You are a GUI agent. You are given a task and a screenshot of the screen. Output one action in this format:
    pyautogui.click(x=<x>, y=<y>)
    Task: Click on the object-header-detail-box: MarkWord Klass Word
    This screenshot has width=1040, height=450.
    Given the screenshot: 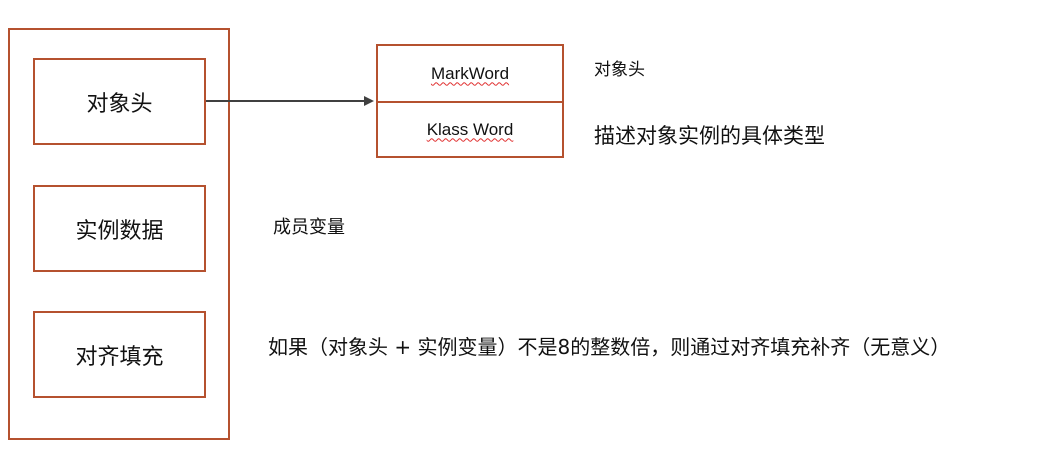 What is the action you would take?
    pyautogui.click(x=470, y=101)
    